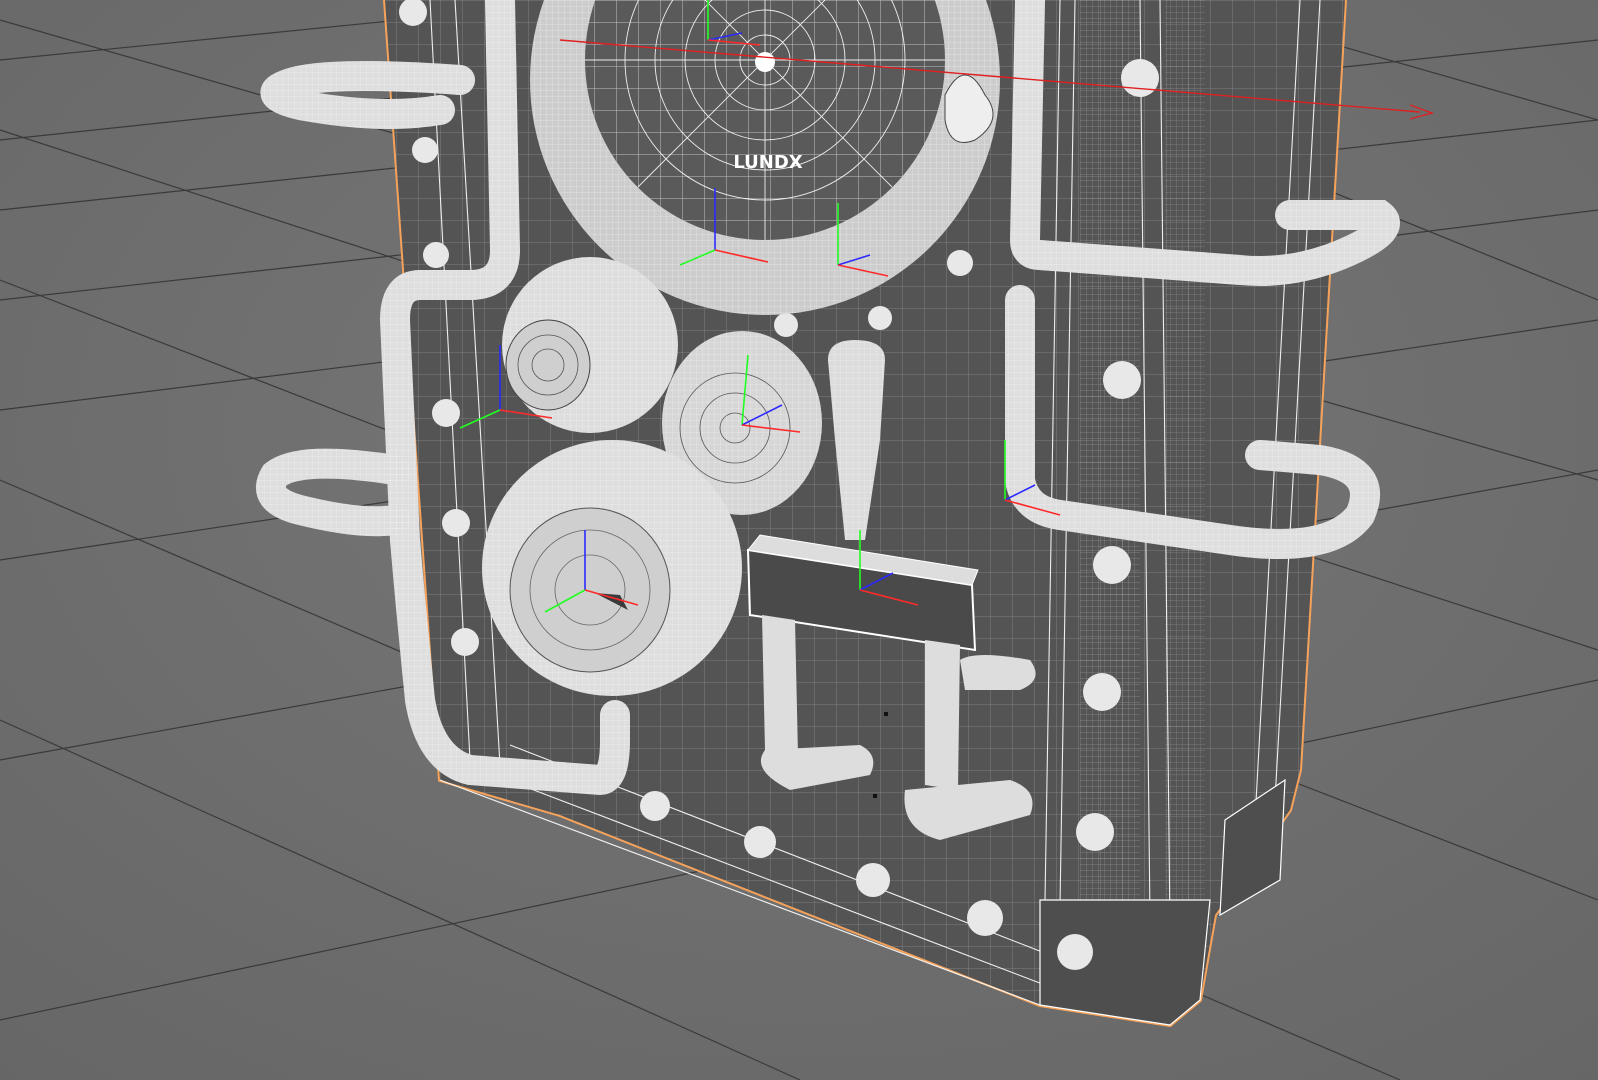 This screenshot has width=1598, height=1080. Describe the element at coordinates (612, 568) in the screenshot. I see `pressure-gauge-lower` at that location.